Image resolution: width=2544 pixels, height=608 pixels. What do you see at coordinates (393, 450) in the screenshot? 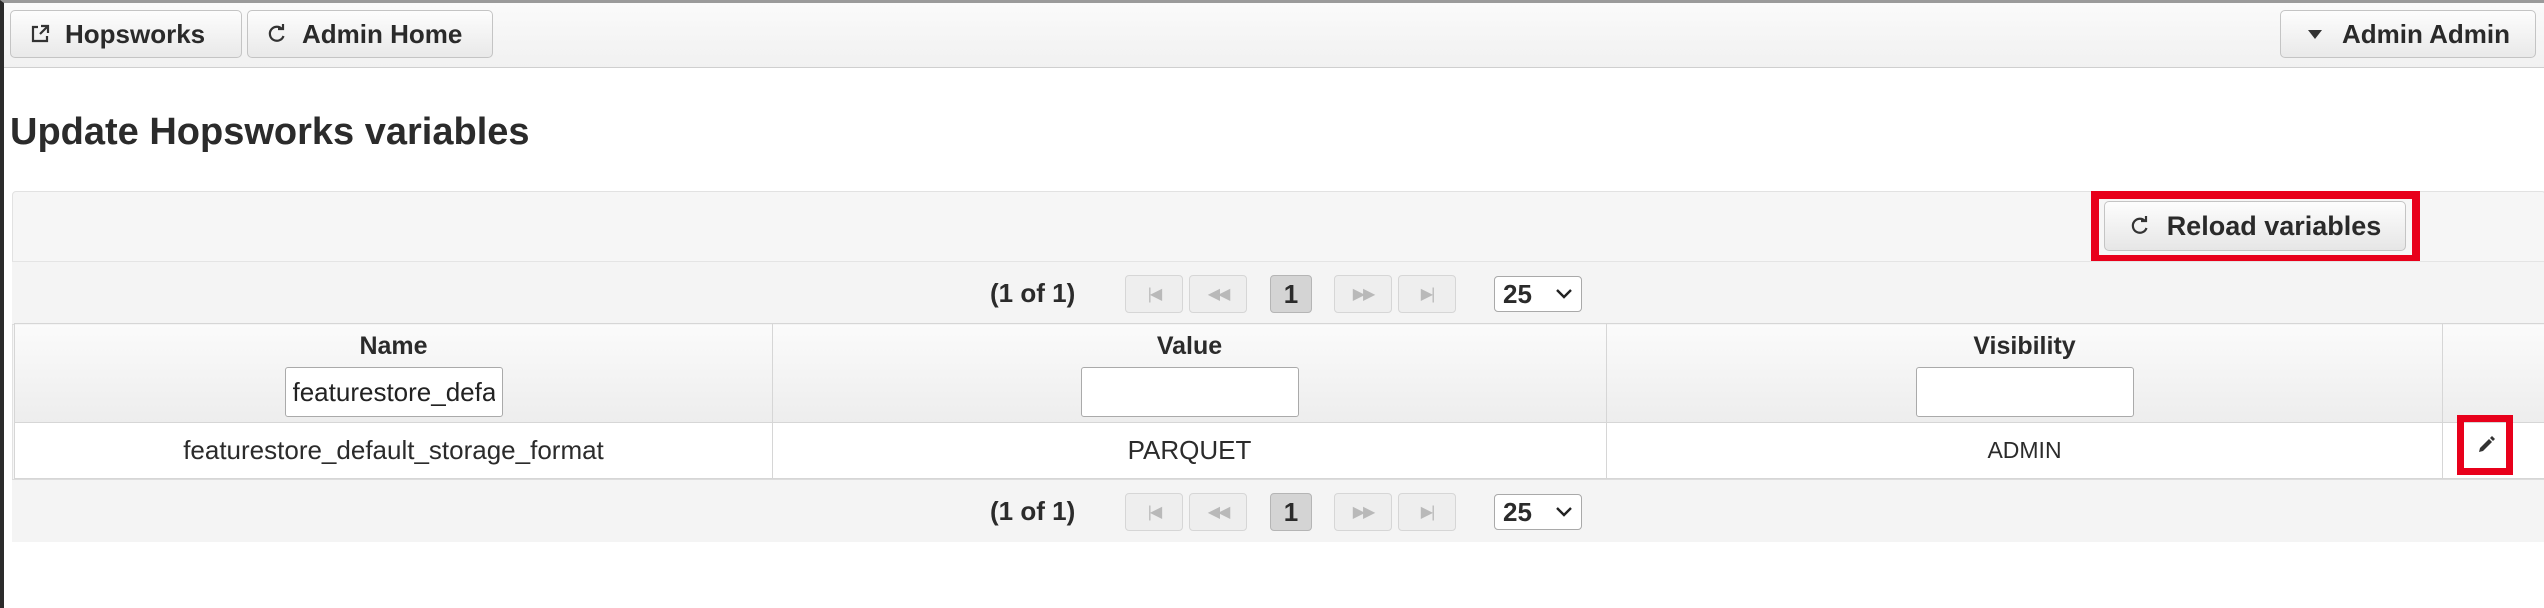
I see `cell-name: featurestore_default_storage_format` at bounding box center [393, 450].